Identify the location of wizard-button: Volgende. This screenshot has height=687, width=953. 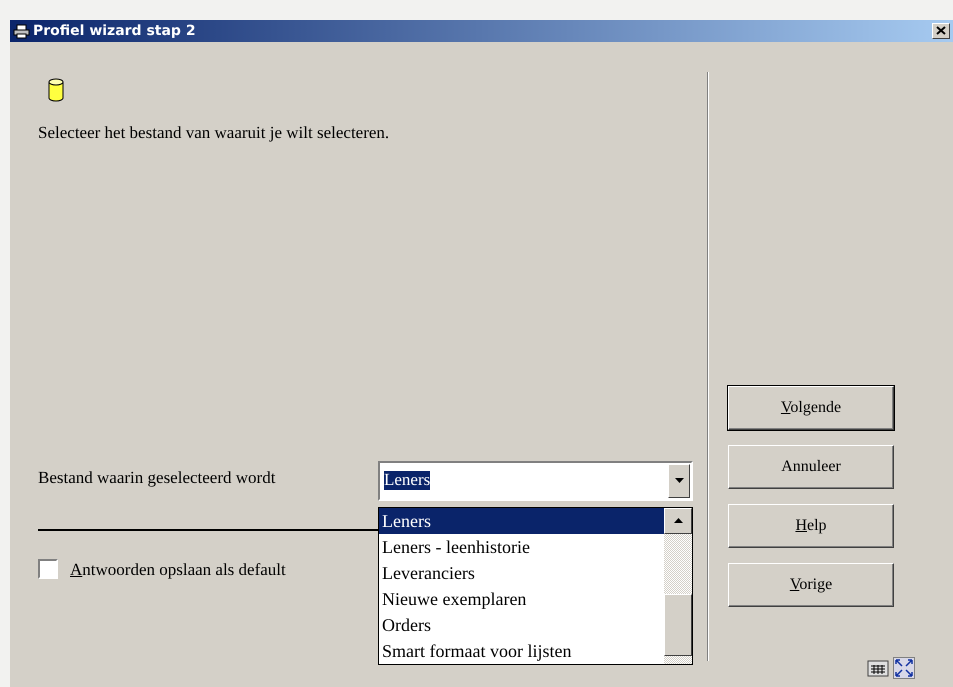
(811, 408).